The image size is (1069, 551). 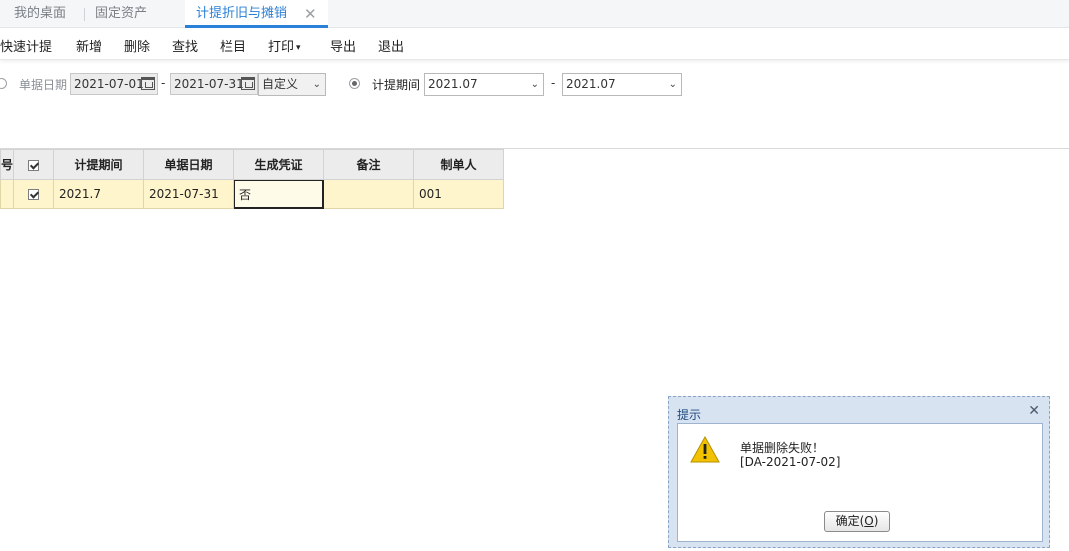 I want to click on period-to-select: 2021.07 ⌄, so click(x=622, y=84).